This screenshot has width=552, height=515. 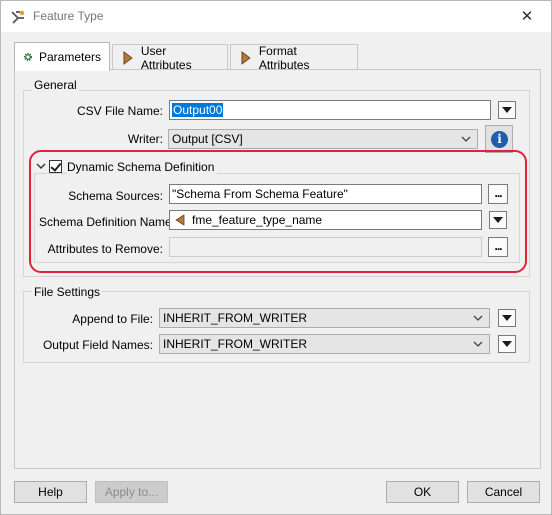 I want to click on csv-file-name-menu-button, so click(x=507, y=110).